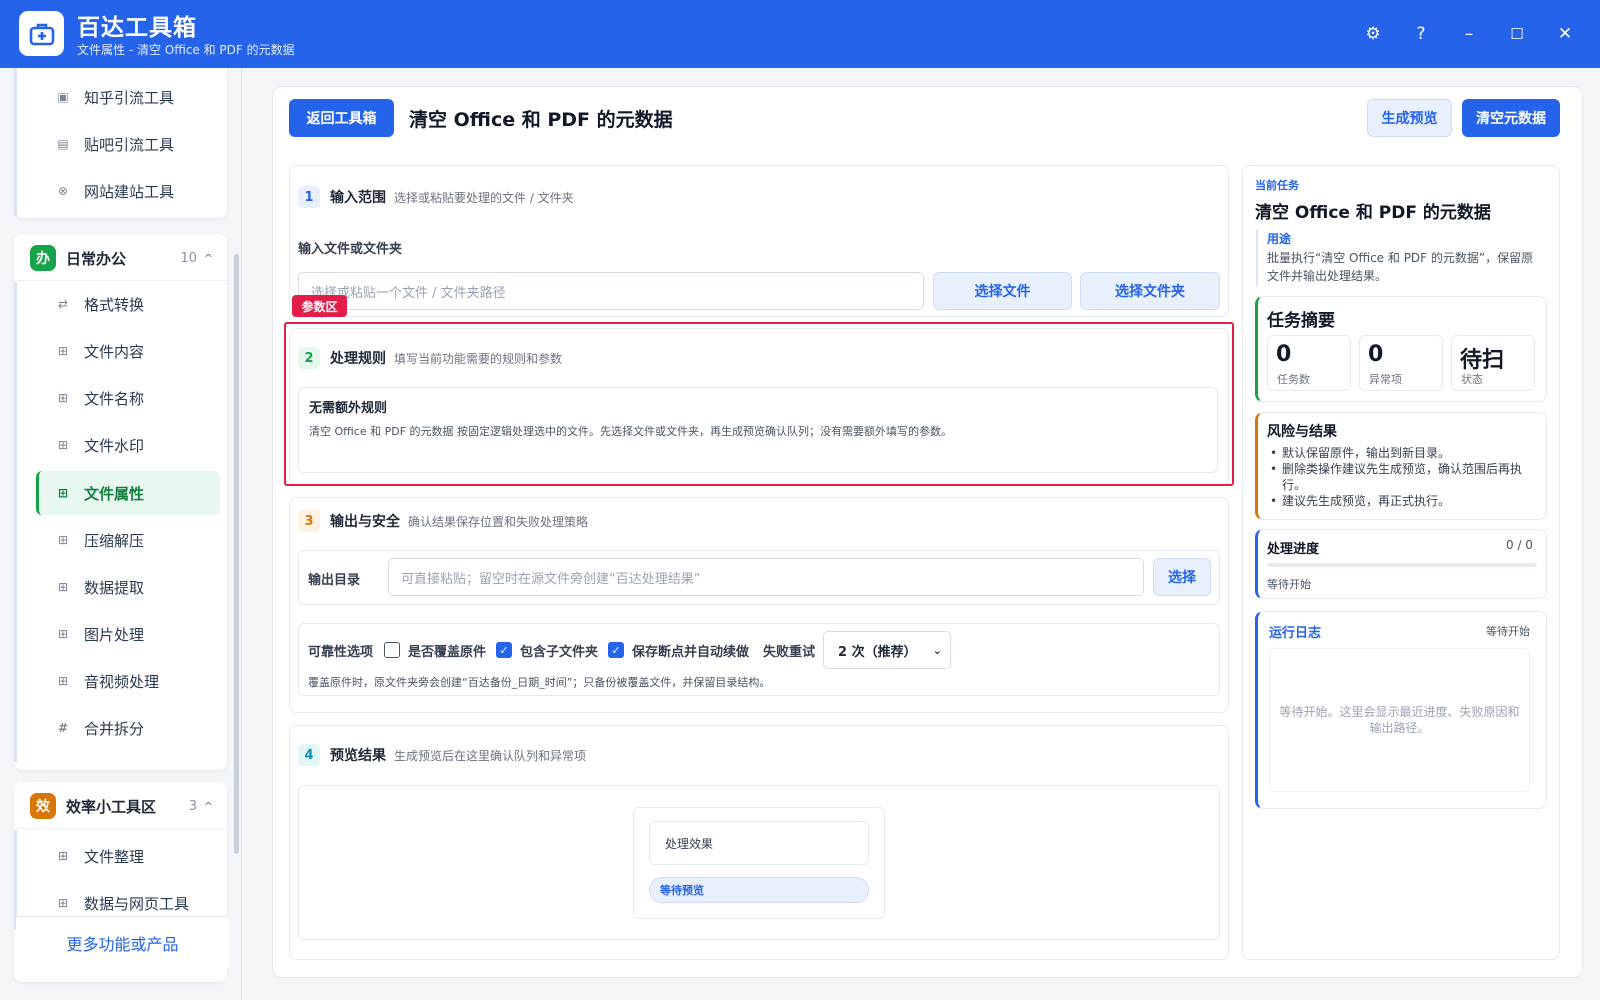 The height and width of the screenshot is (1000, 1600). What do you see at coordinates (1301, 321) in the screenshot?
I see `summary-title: 任务摘要` at bounding box center [1301, 321].